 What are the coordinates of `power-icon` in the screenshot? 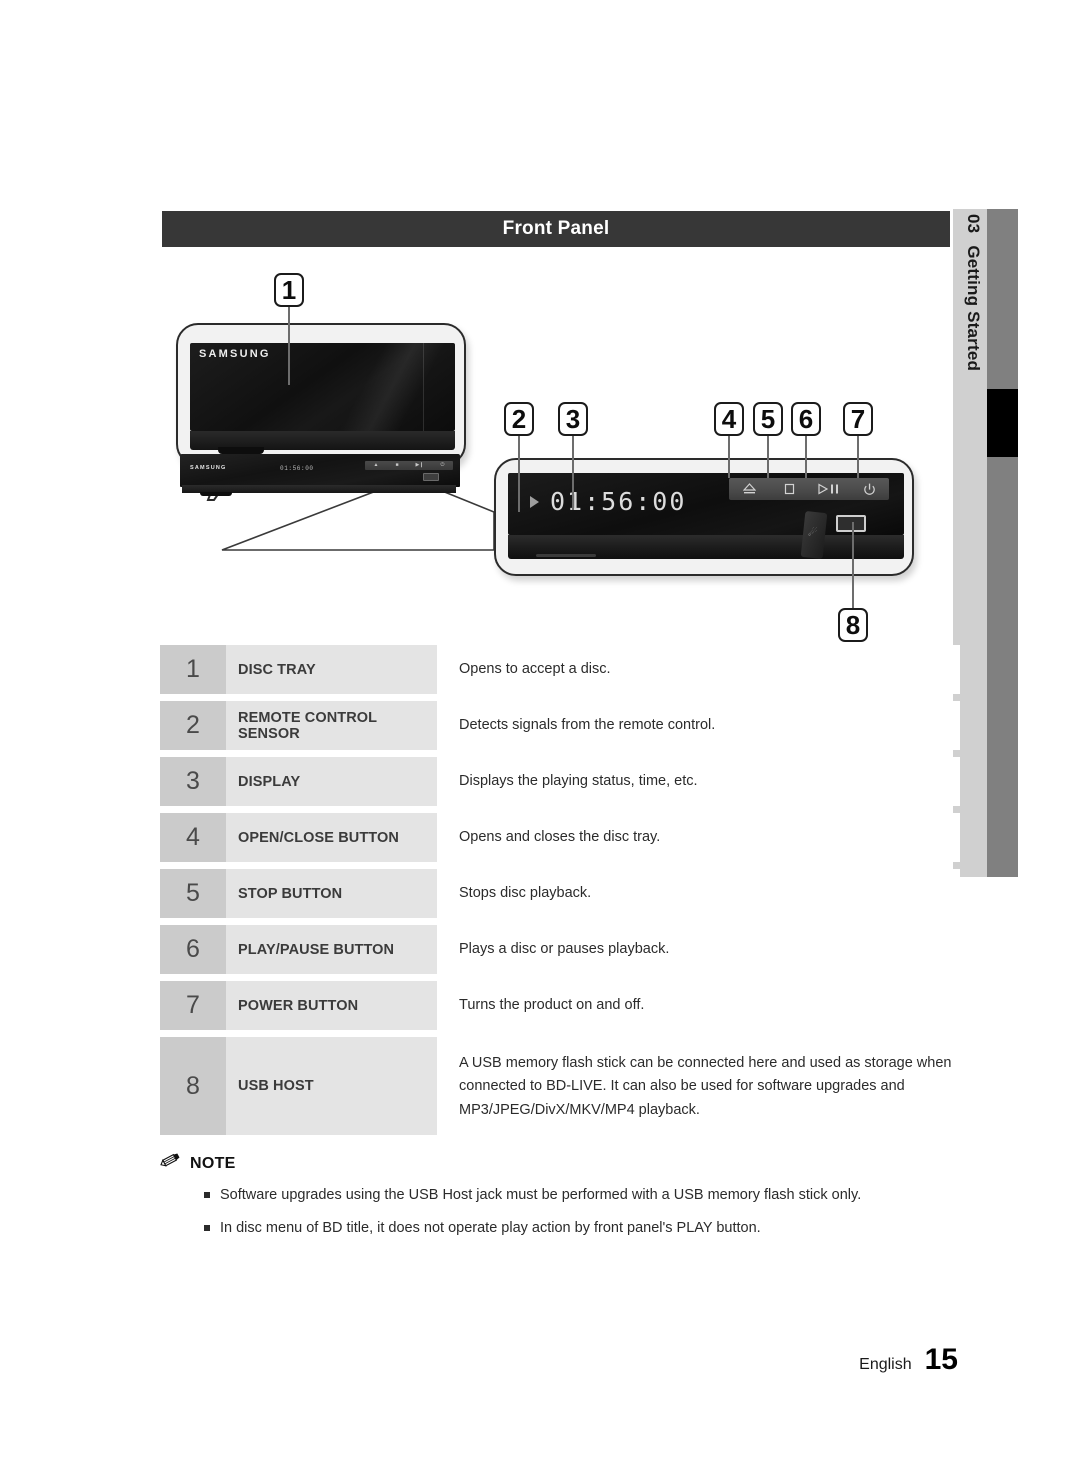 It's located at (869, 489).